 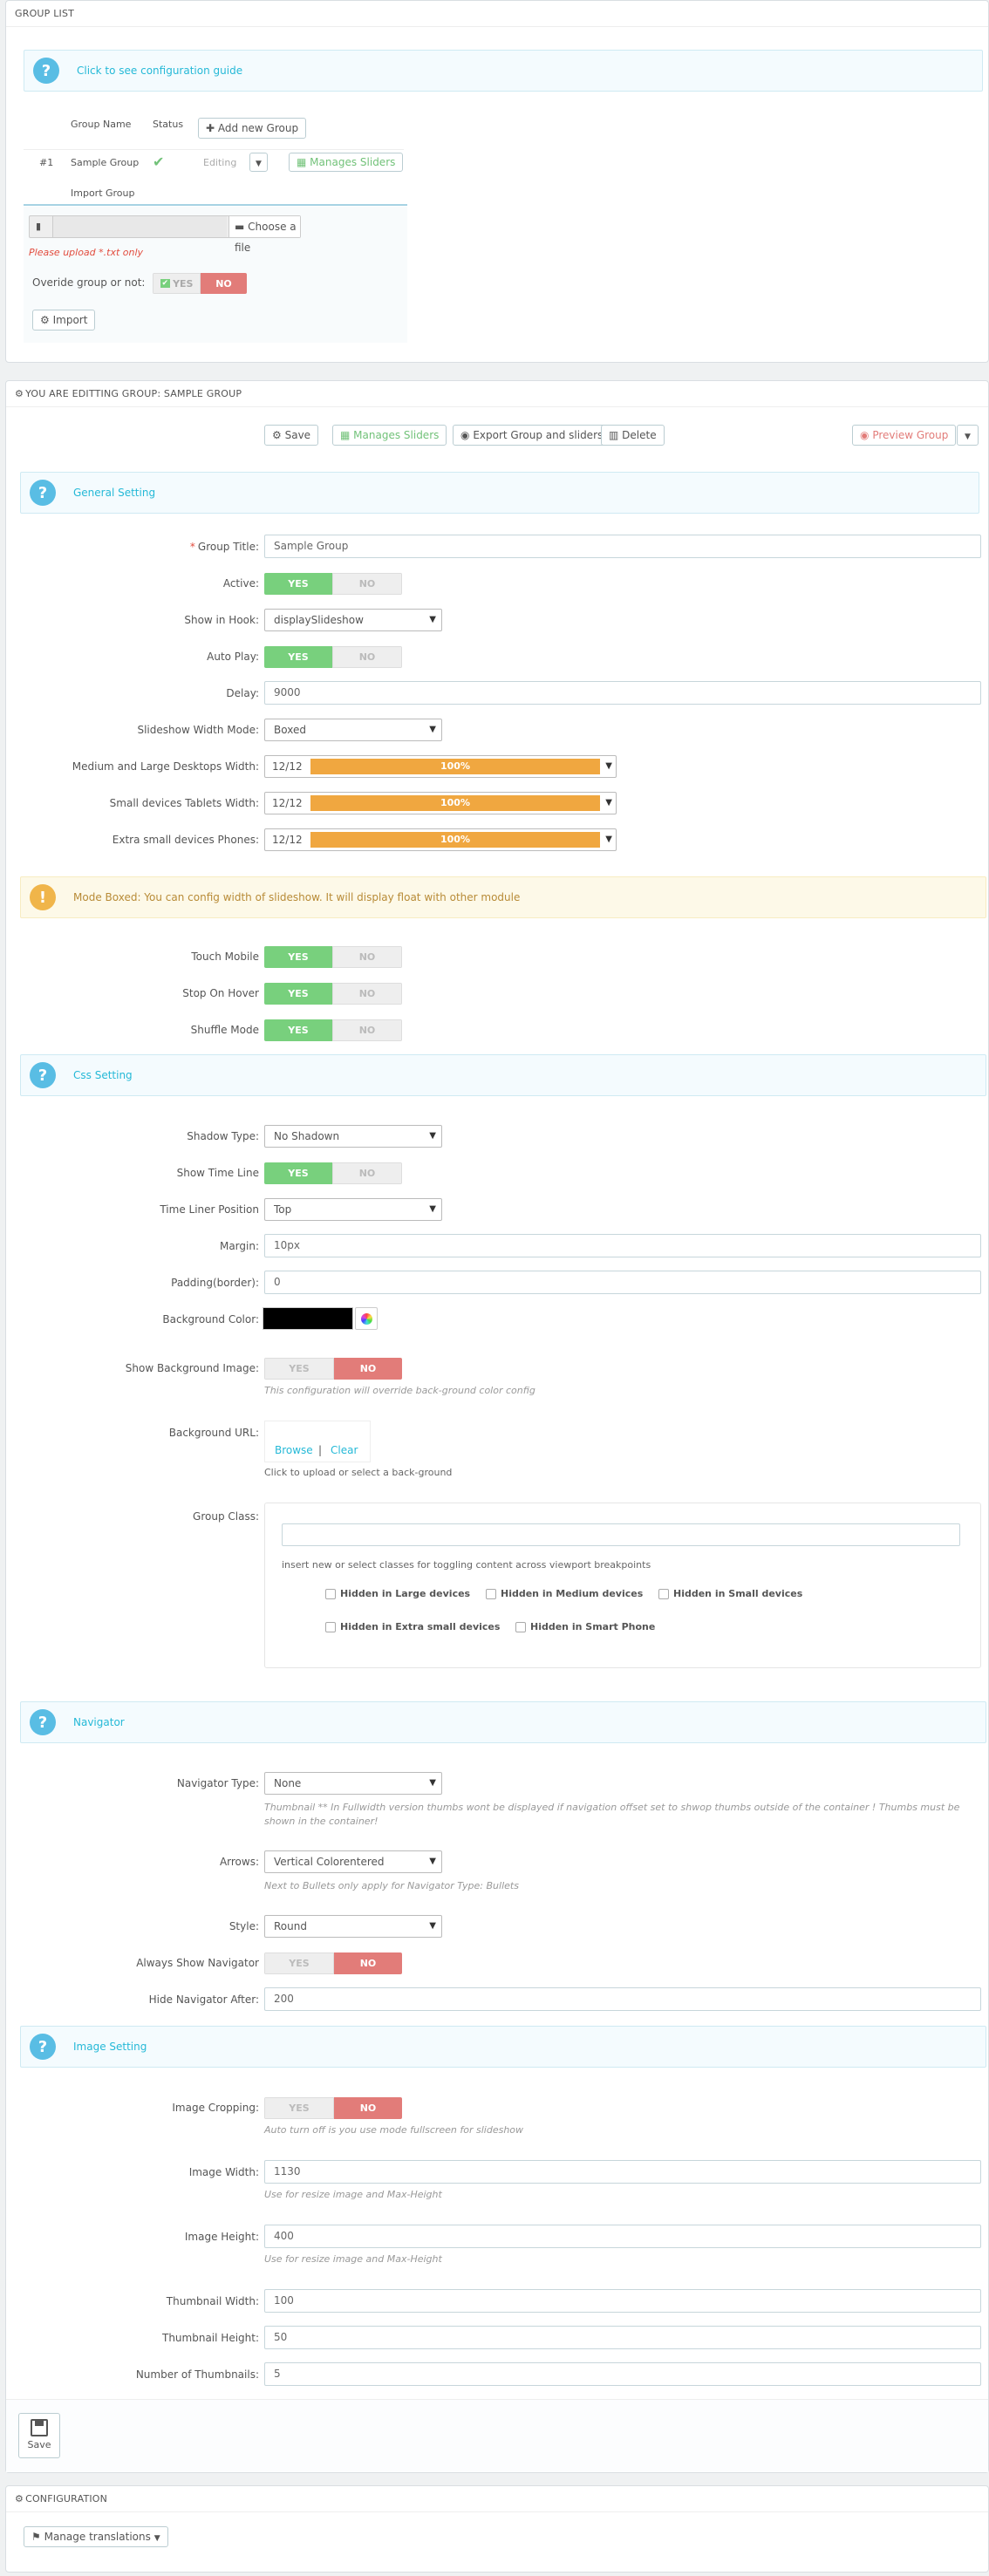 What do you see at coordinates (298, 657) in the screenshot?
I see `autoplay-yes: YES` at bounding box center [298, 657].